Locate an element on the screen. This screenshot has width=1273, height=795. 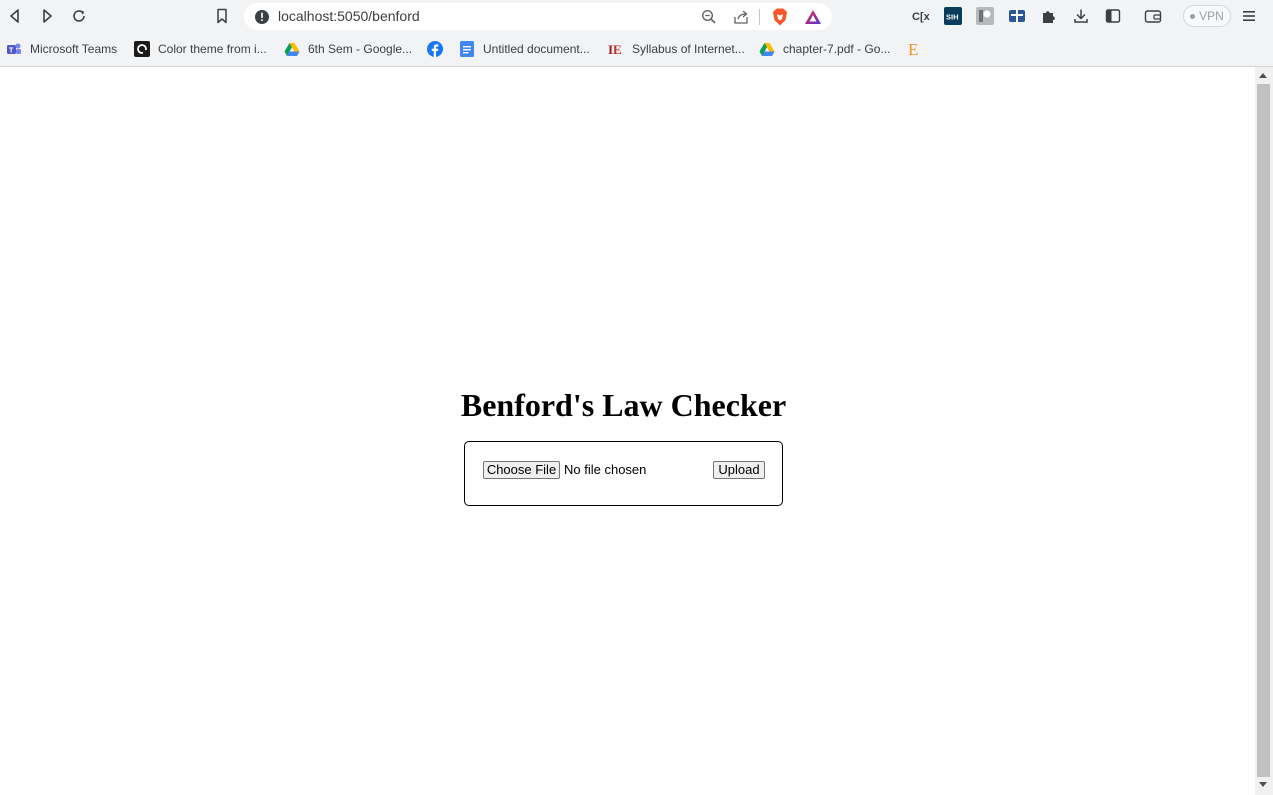
formula-extension-icon: C[x] is located at coordinates (921, 16).